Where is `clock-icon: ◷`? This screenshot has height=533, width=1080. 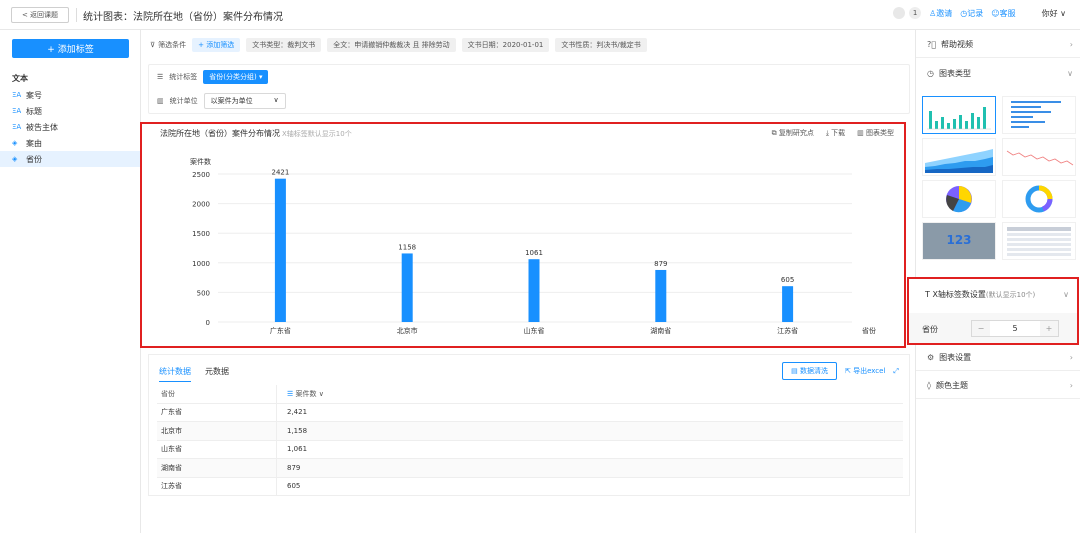 clock-icon: ◷ is located at coordinates (930, 73).